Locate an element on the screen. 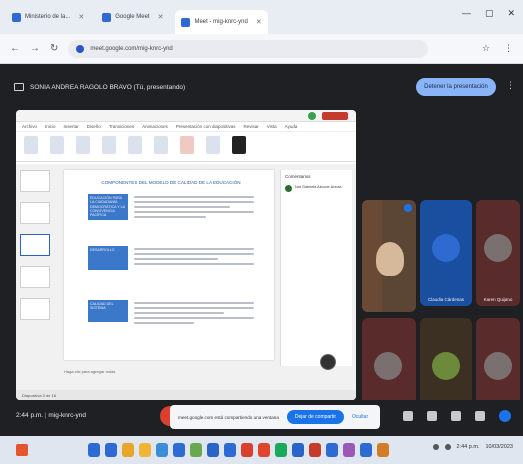  reload-icon: ↻ is located at coordinates (54, 48).